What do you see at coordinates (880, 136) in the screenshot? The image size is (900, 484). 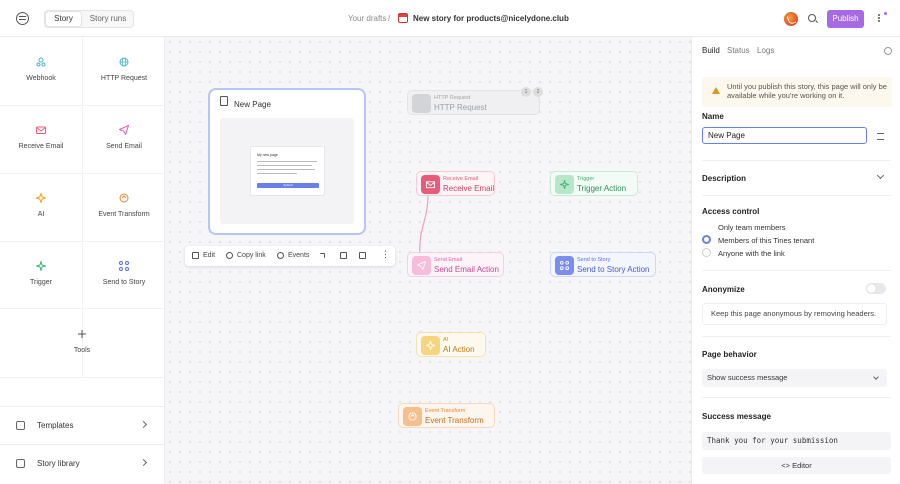 I see `settings-sliders-icon` at bounding box center [880, 136].